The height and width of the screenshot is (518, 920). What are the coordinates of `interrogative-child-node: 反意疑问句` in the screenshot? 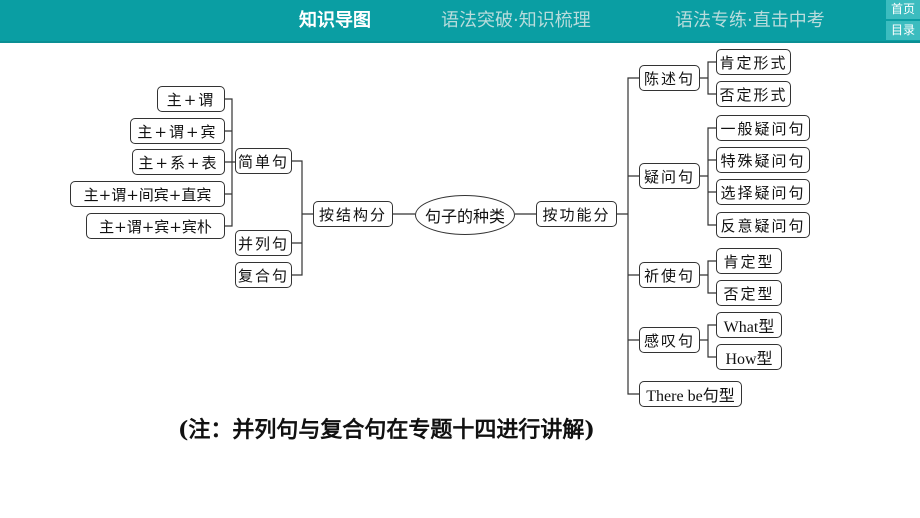 It's located at (763, 225).